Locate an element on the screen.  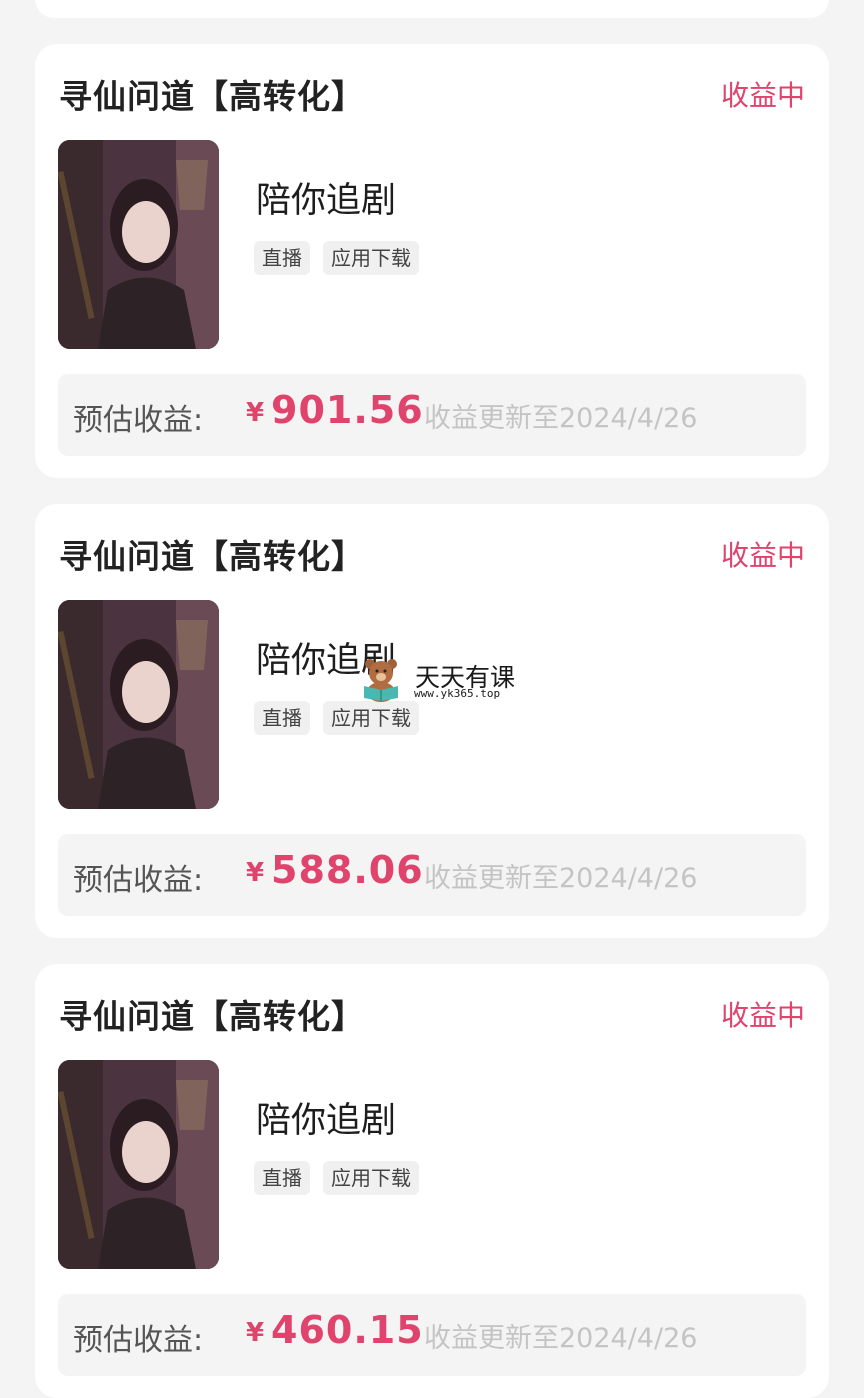
watermark: 天天有课 www.yk365.top is located at coordinates (443, 680).